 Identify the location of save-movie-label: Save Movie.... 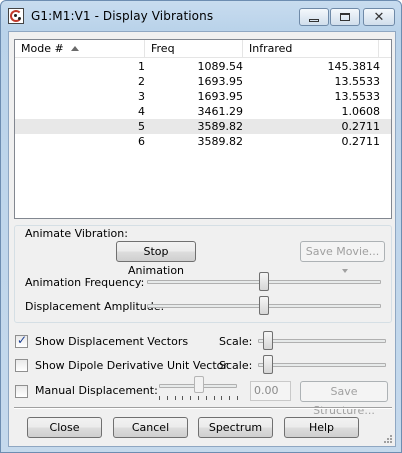
(342, 251).